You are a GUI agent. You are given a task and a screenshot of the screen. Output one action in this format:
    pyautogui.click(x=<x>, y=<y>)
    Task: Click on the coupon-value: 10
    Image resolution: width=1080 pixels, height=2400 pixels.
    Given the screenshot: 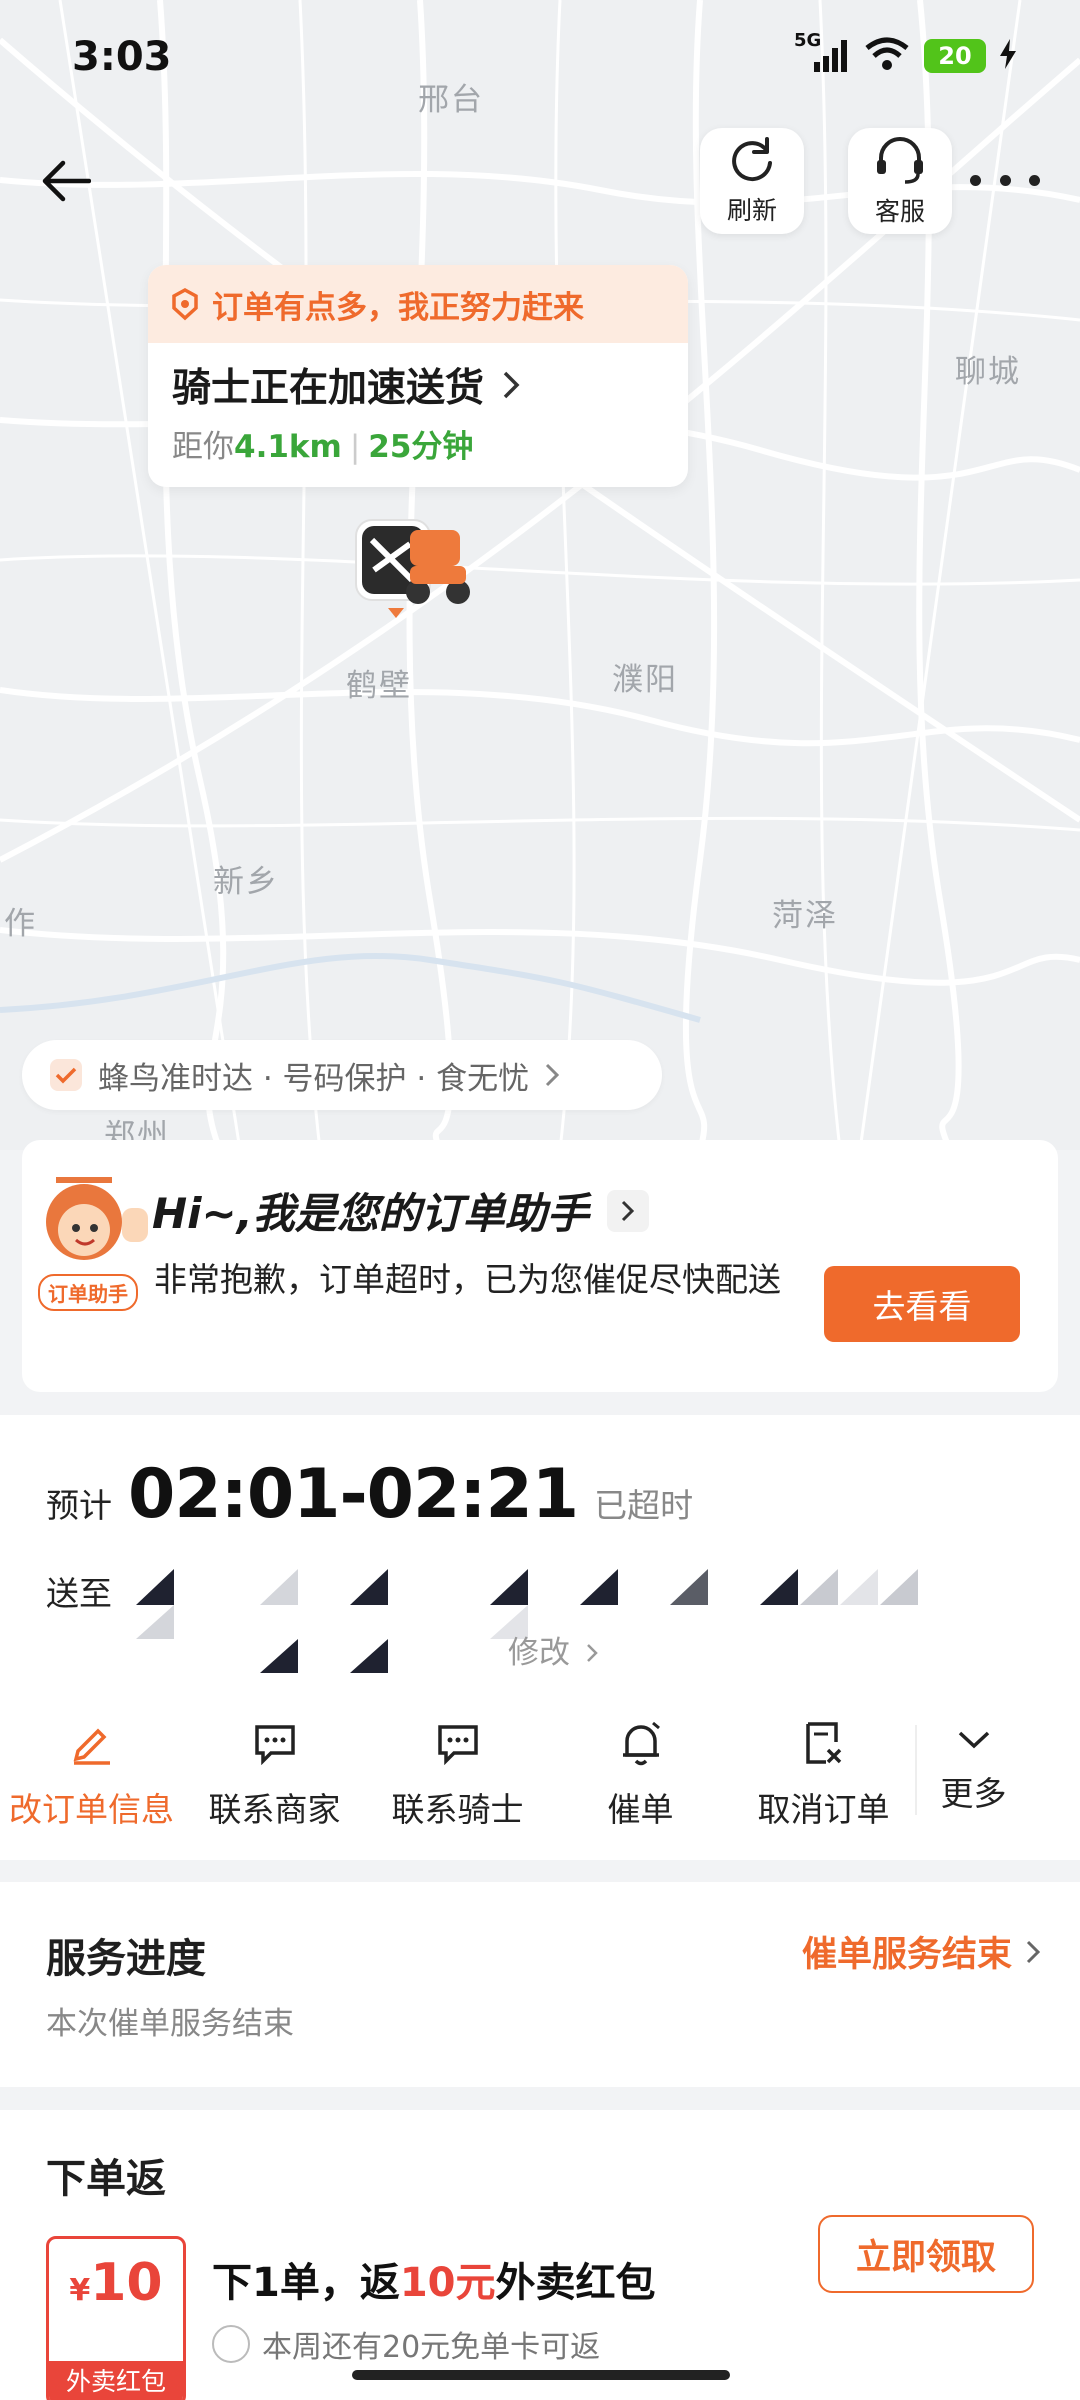 What is the action you would take?
    pyautogui.click(x=126, y=2283)
    